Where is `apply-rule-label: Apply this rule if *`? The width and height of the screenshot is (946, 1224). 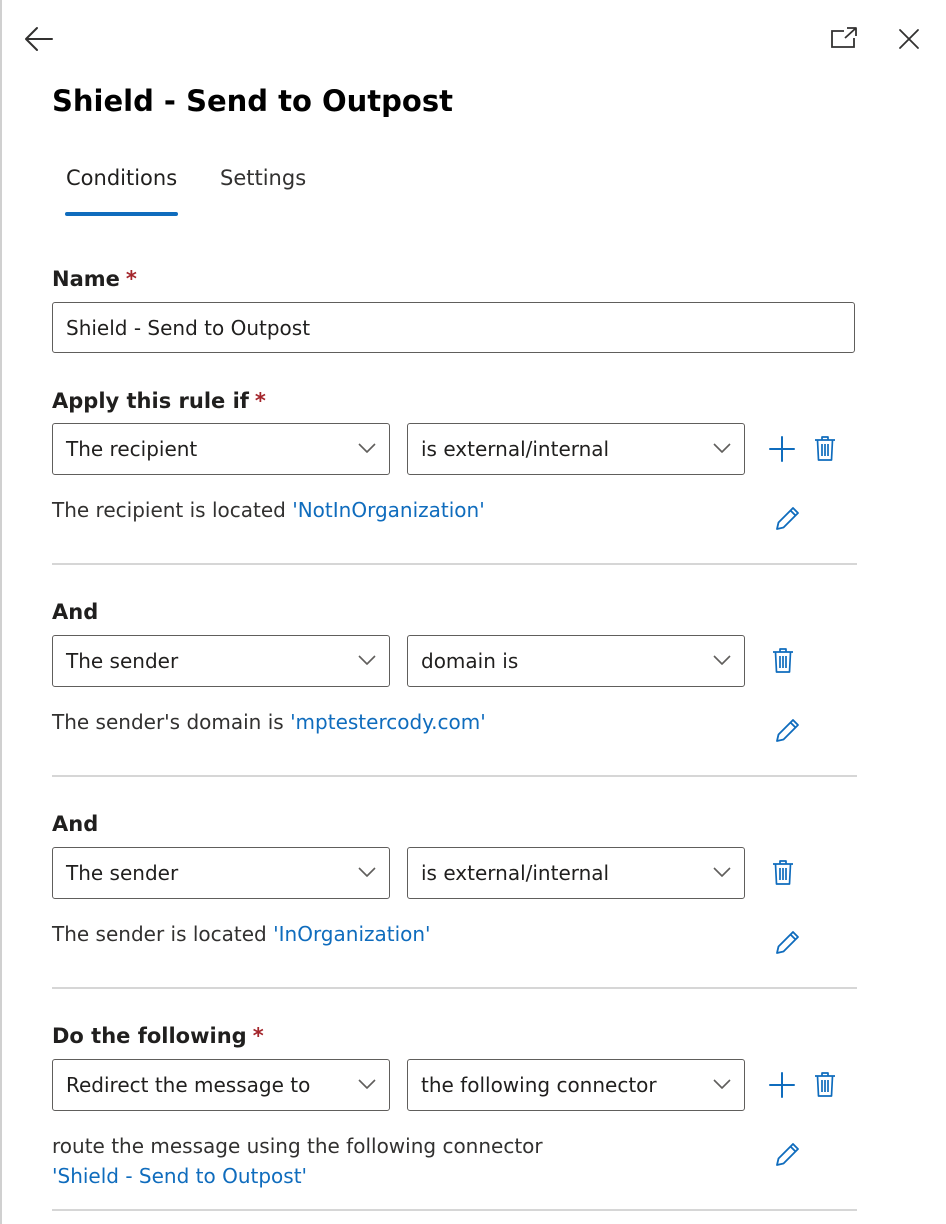
apply-rule-label: Apply this rule if * is located at coordinates (159, 401).